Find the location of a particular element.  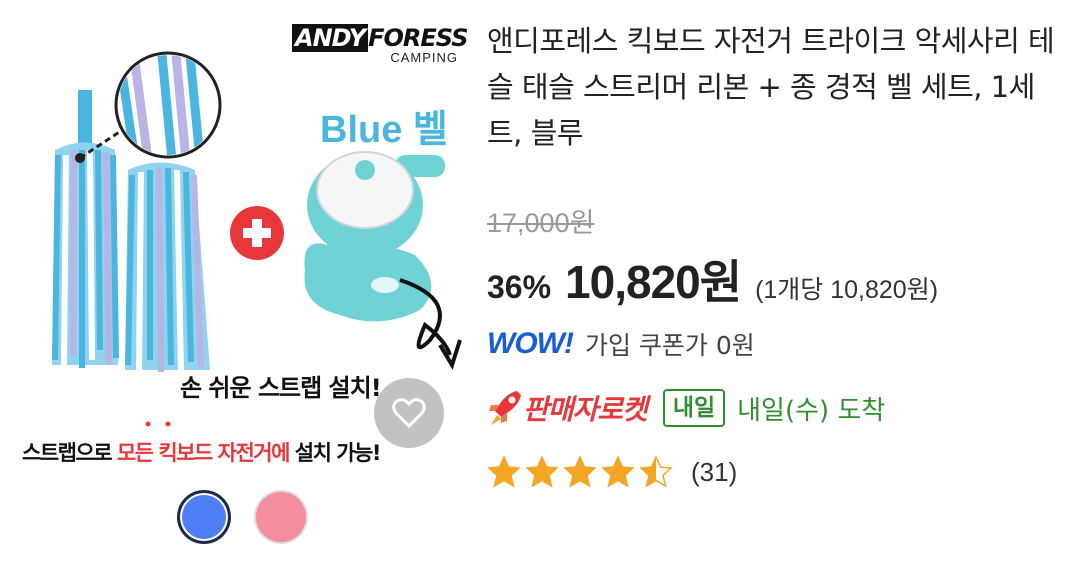

arrival-text: 내일(수) 도착 is located at coordinates (811, 410).